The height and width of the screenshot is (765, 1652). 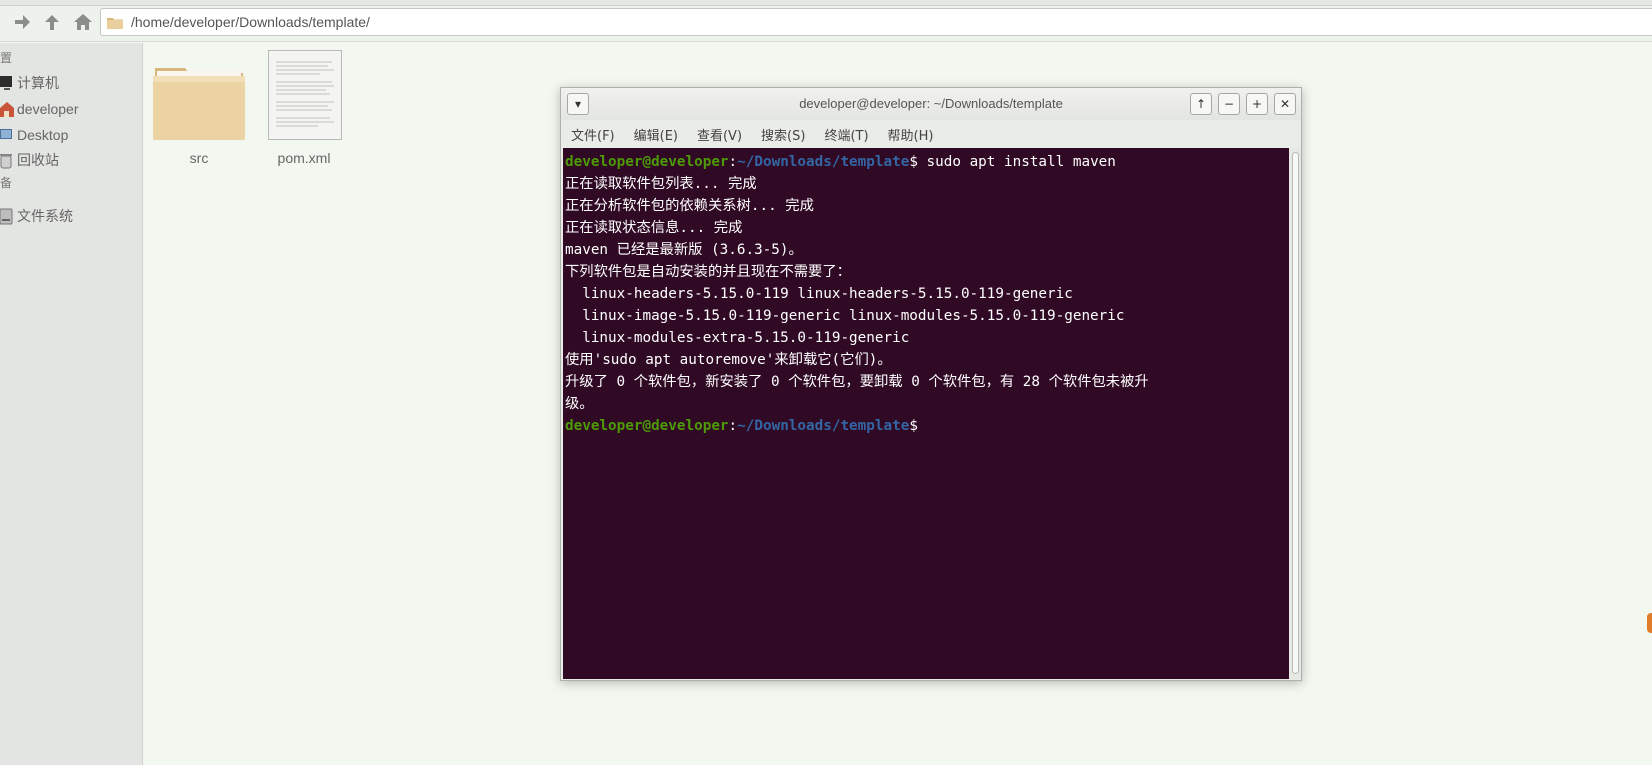 What do you see at coordinates (728, 360) in the screenshot?
I see `output-line: 使用'sudo apt autoremove'来卸载它(它们)。` at bounding box center [728, 360].